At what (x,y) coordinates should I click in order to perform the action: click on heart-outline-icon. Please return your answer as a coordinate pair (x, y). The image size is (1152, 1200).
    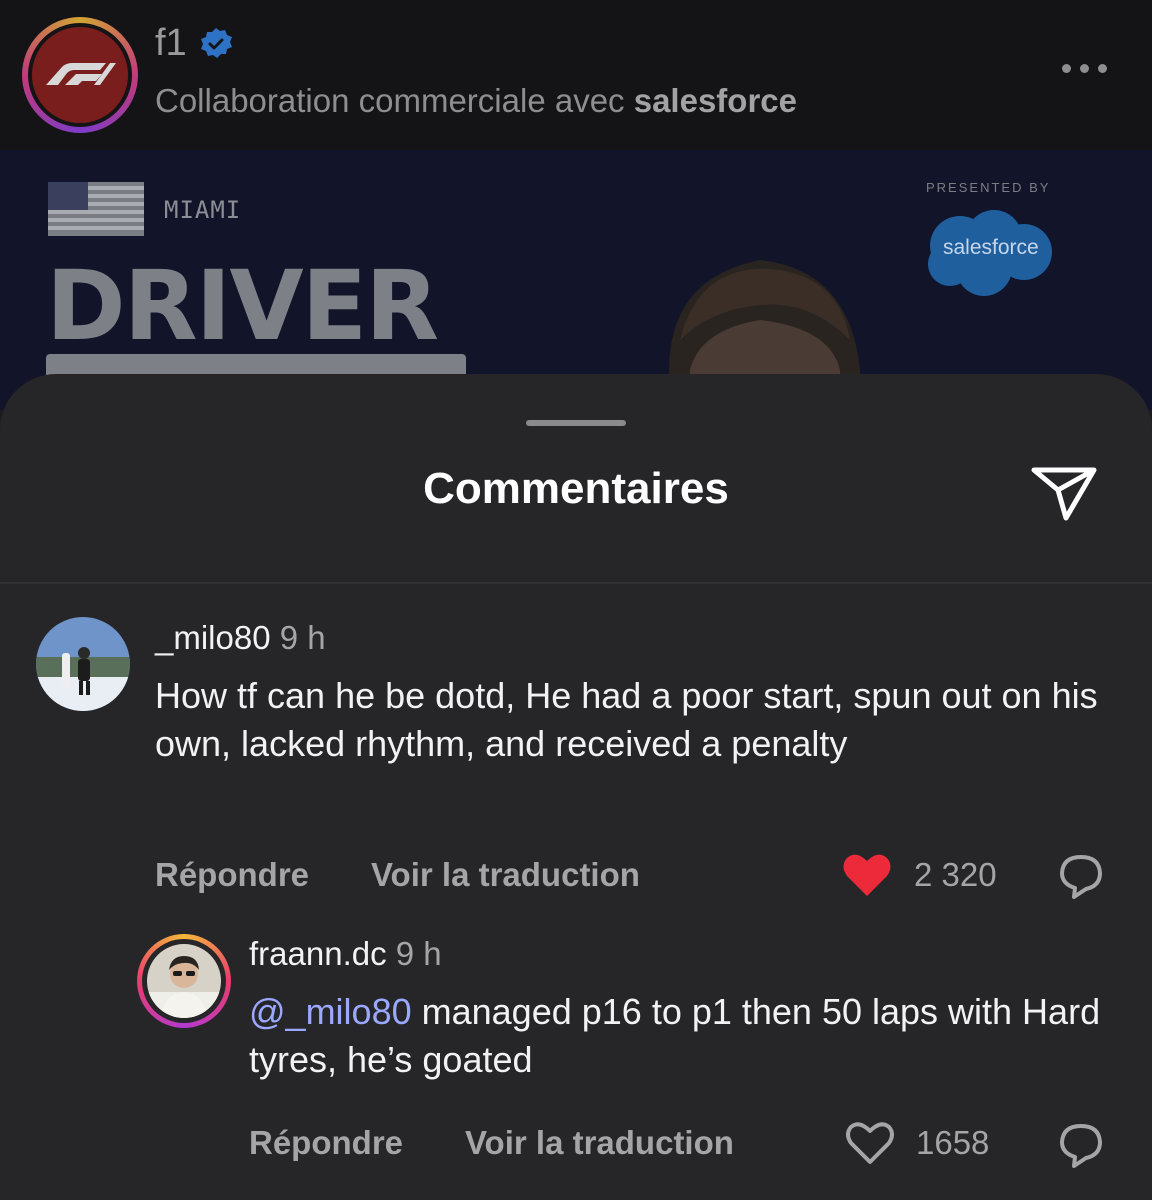
    Looking at the image, I should click on (870, 1143).